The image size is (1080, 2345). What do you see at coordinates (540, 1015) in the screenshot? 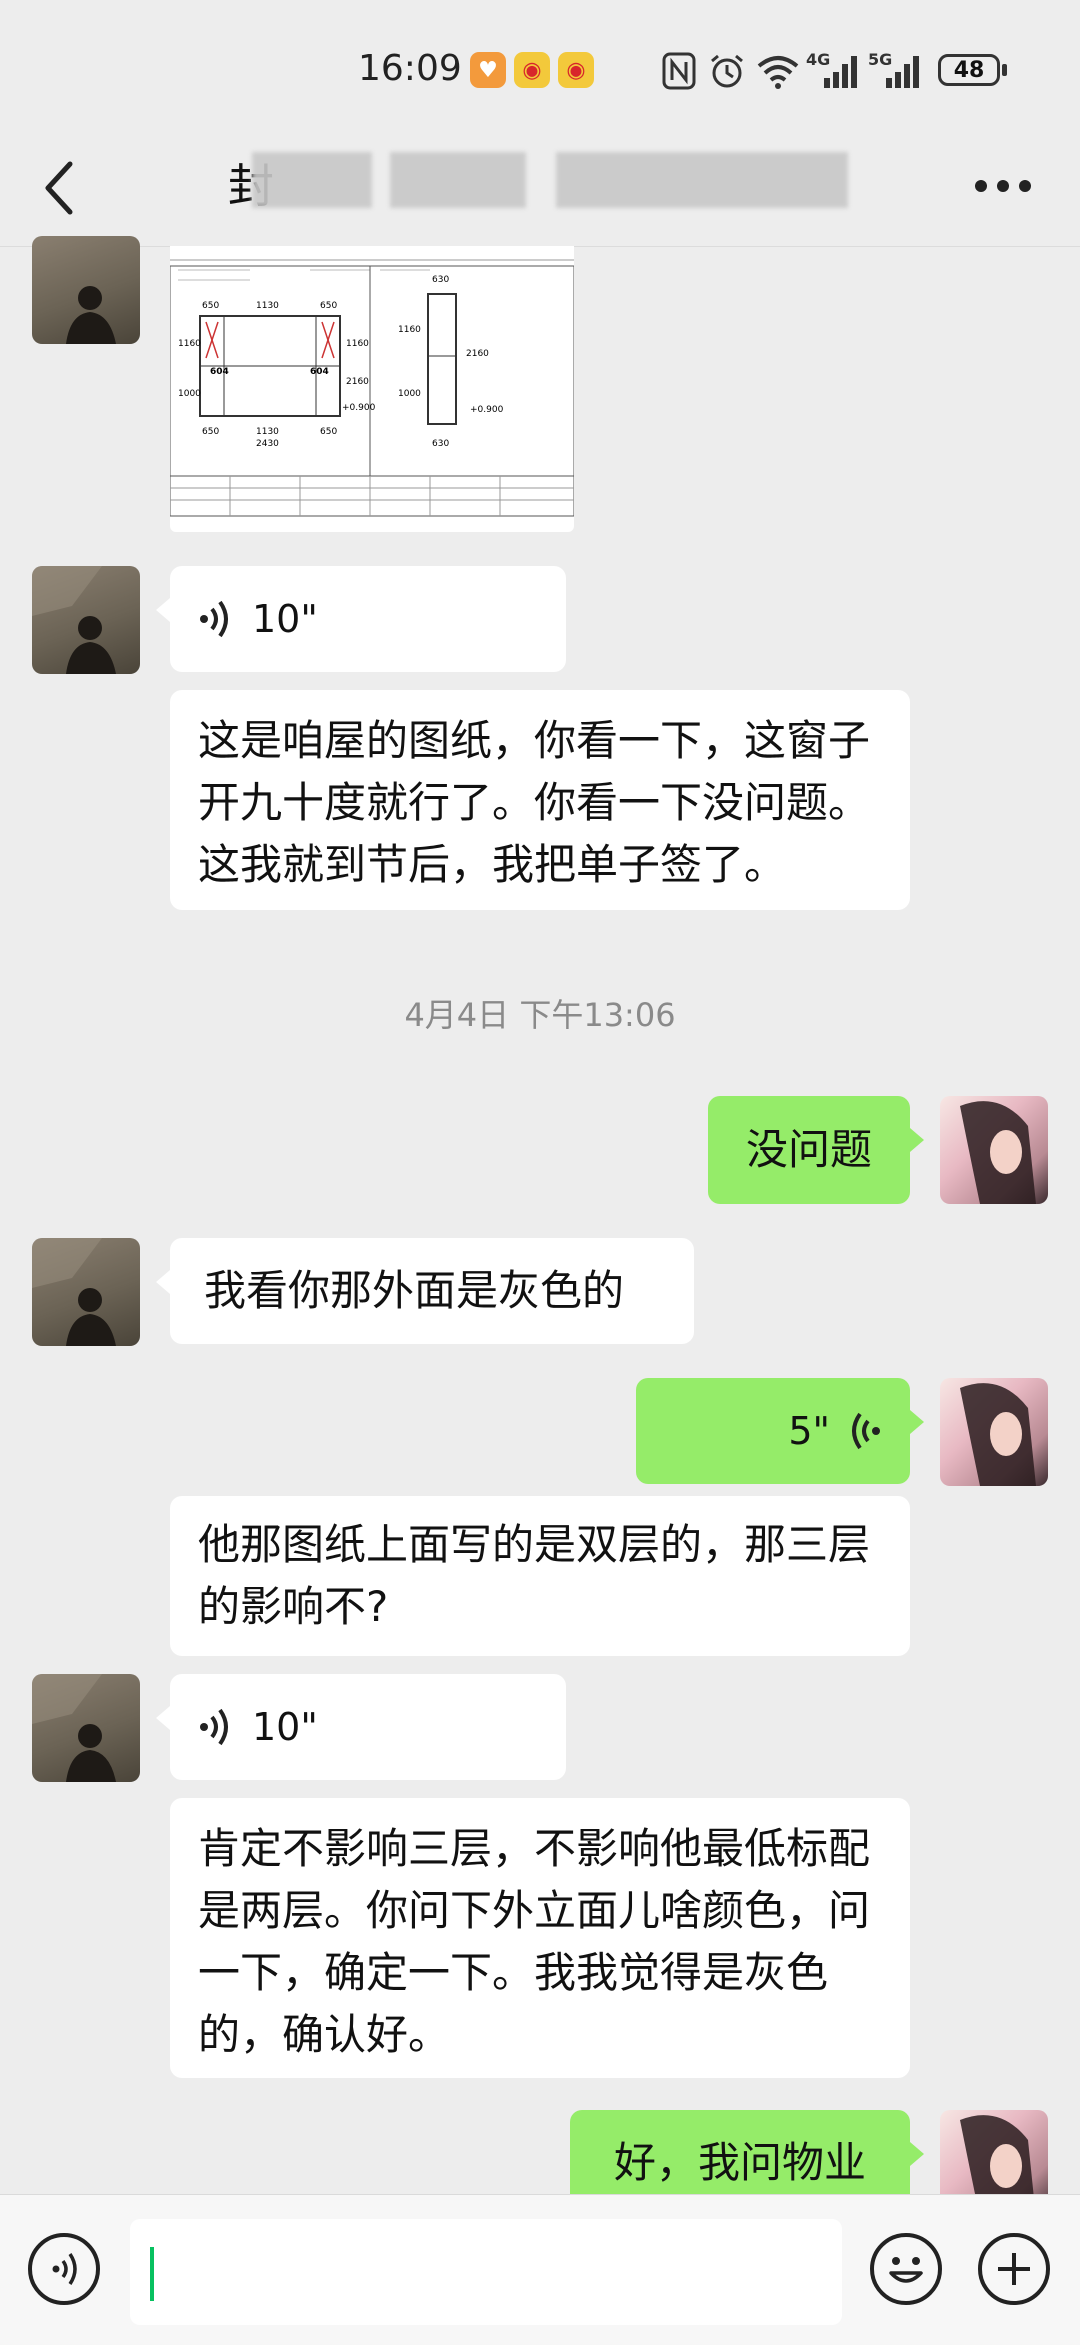
I see `chat-timestamp: 4月4日 下午13:06` at bounding box center [540, 1015].